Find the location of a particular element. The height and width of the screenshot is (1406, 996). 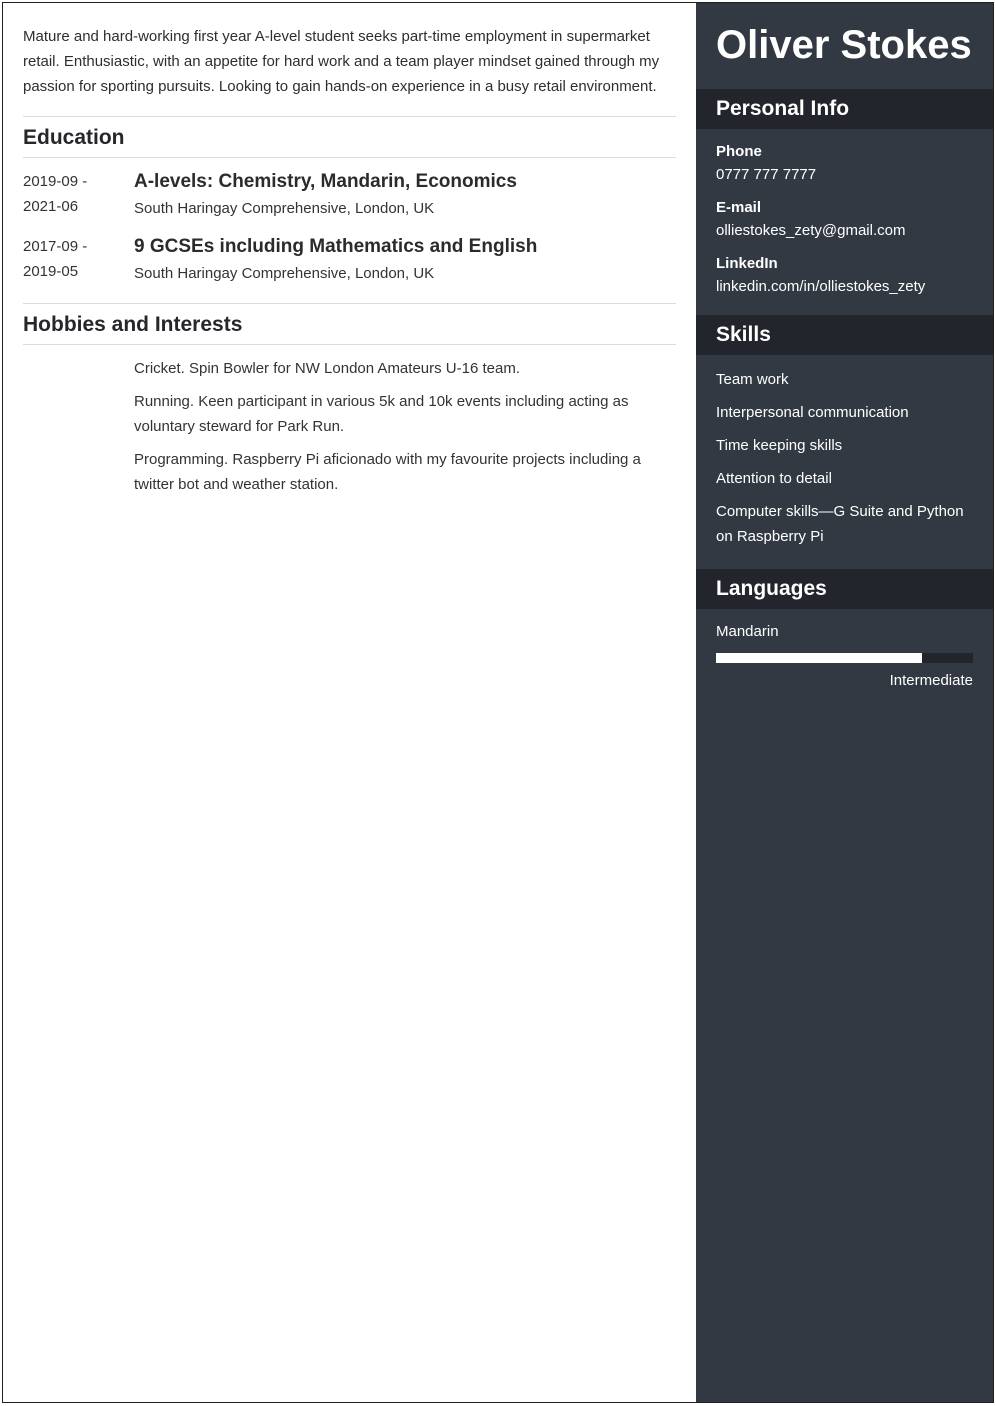

language-name: Mandarin is located at coordinates (747, 631).